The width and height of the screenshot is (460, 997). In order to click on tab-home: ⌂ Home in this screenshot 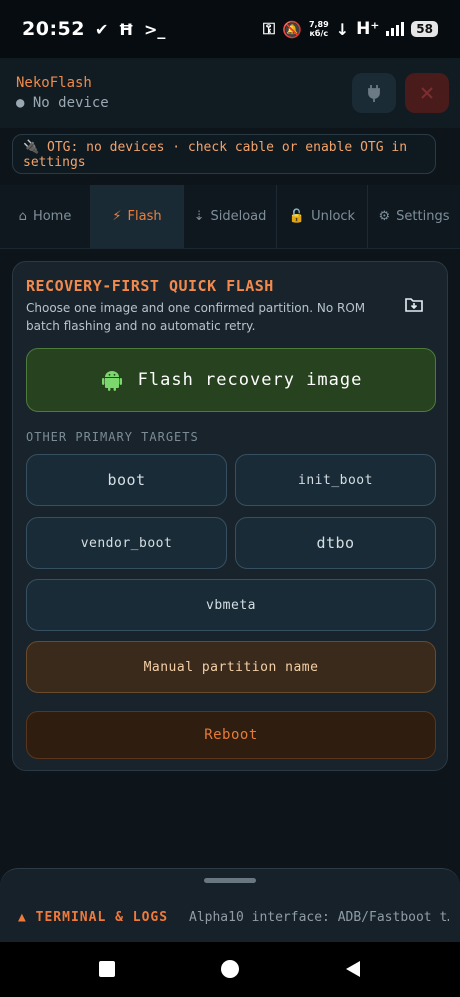, I will do `click(45, 216)`.